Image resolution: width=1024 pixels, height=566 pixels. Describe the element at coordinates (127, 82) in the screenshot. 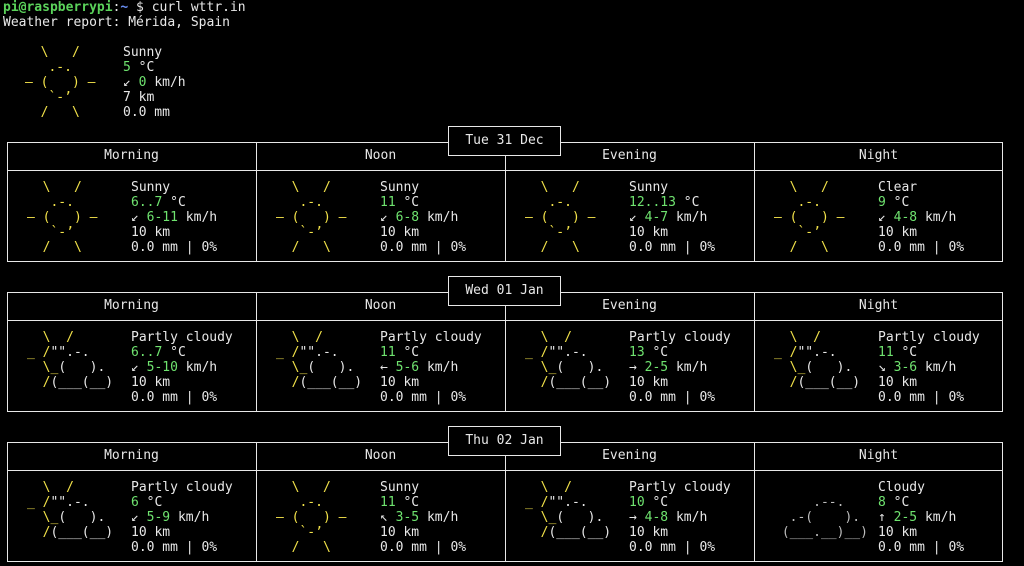

I see `current-wind-dir: ↙` at that location.